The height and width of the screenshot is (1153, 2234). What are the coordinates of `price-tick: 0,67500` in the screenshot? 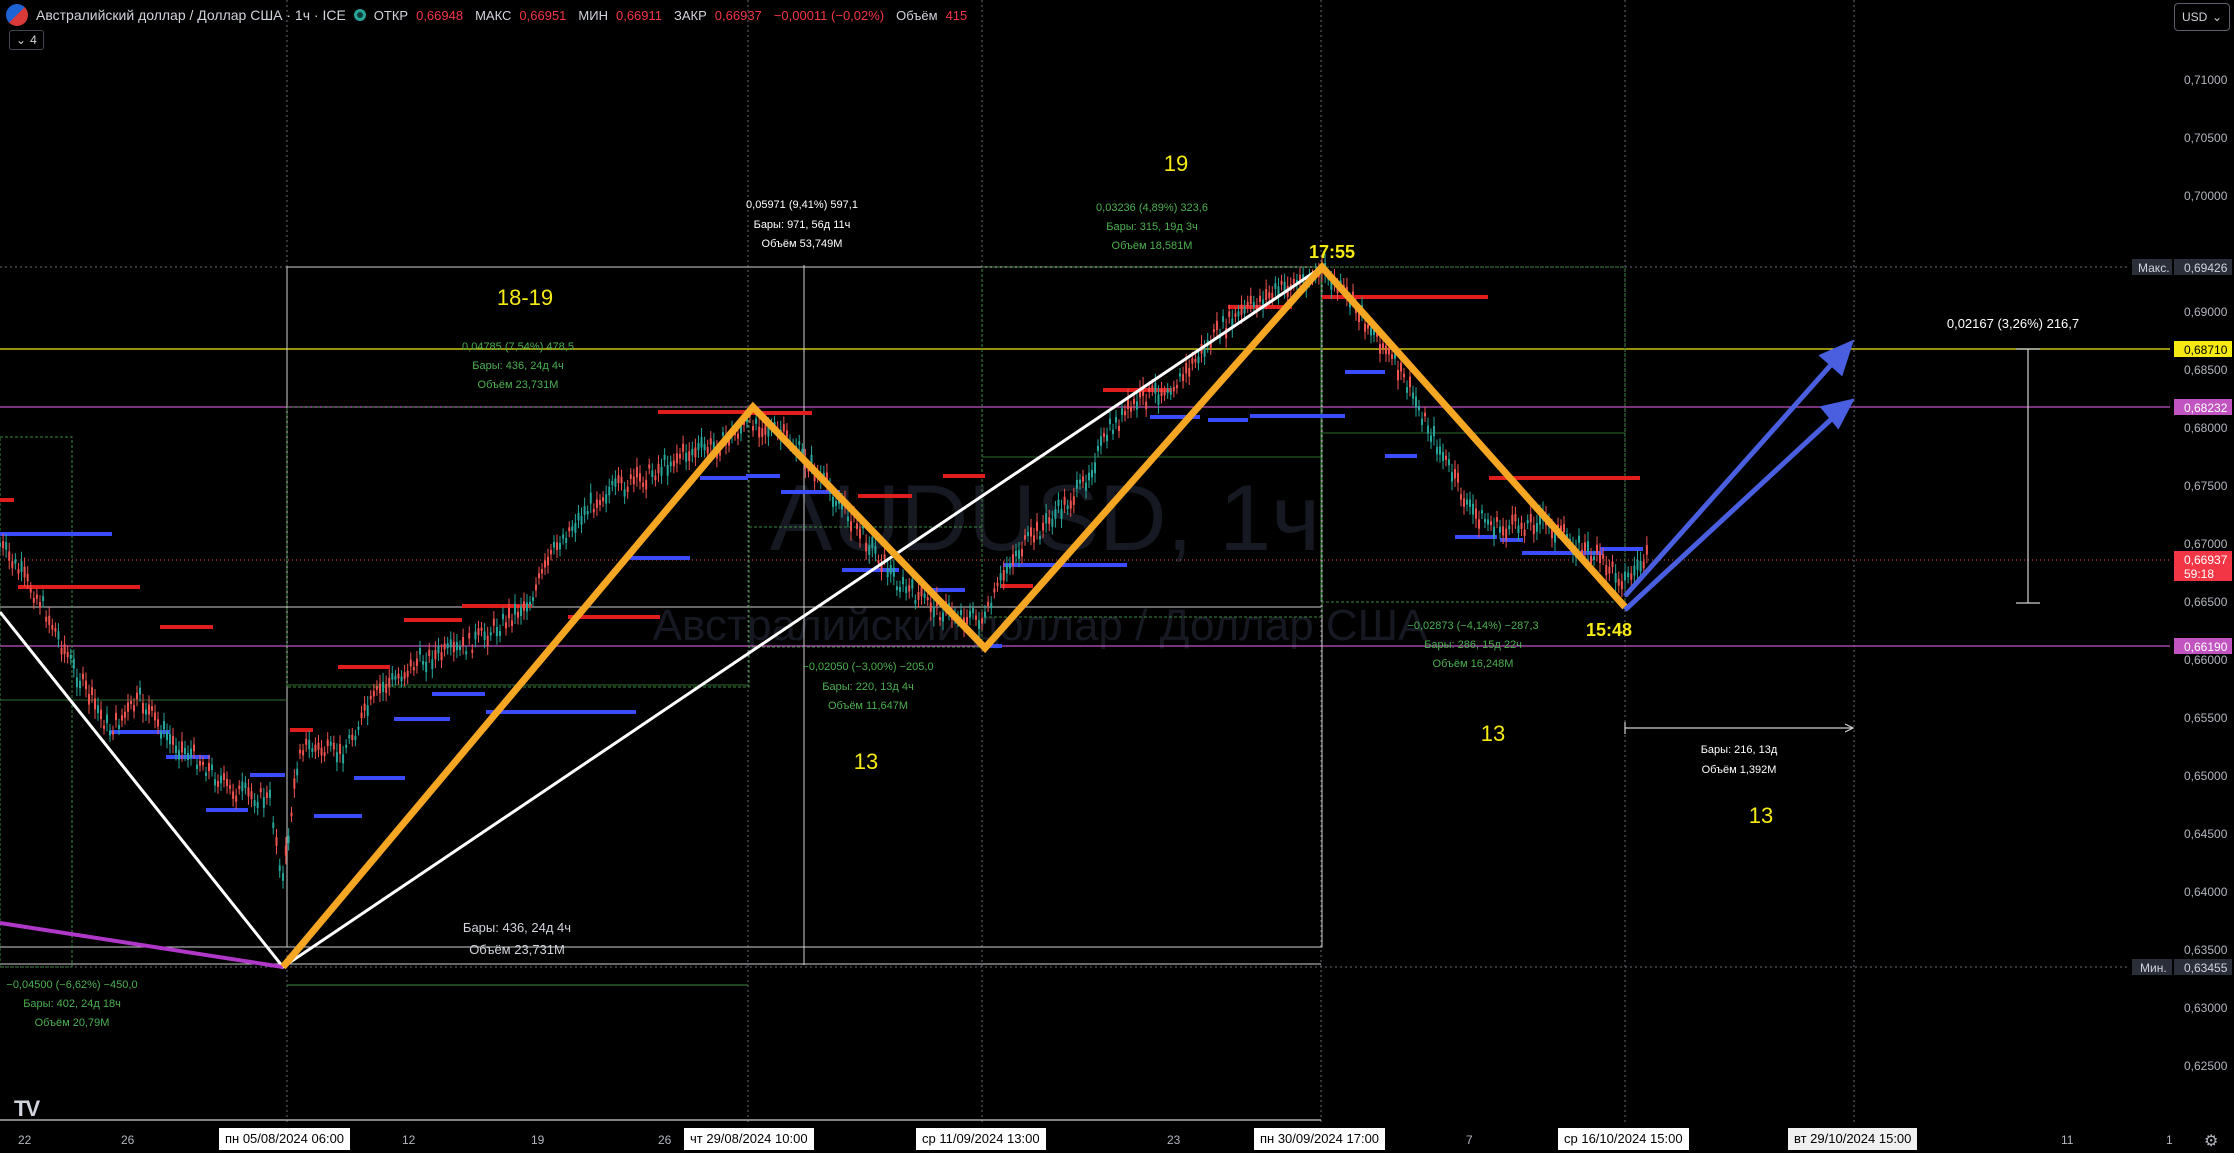 It's located at (2206, 486).